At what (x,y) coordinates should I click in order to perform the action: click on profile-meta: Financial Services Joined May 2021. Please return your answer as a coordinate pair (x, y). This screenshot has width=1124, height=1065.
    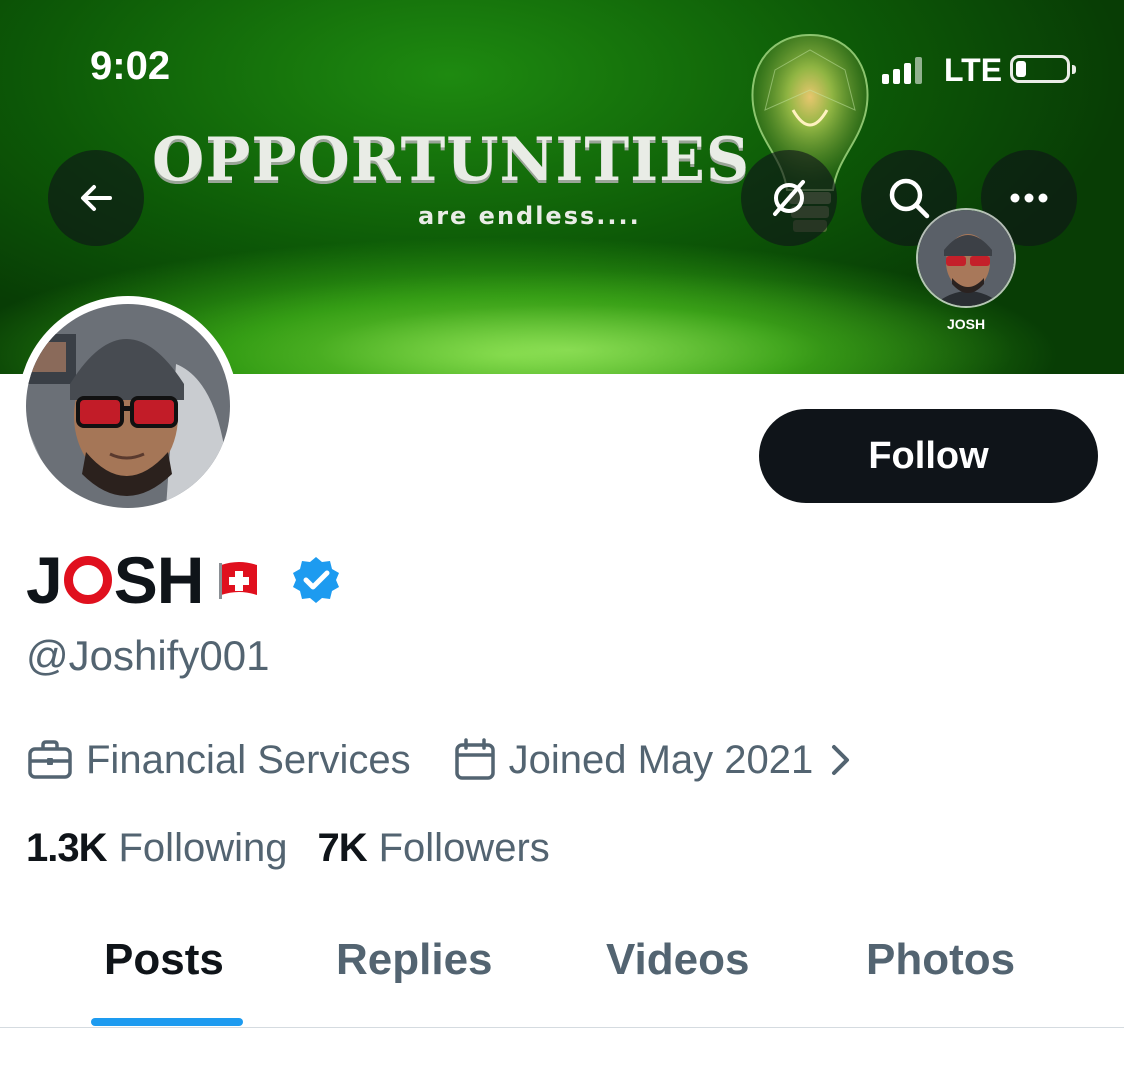
    Looking at the image, I should click on (439, 760).